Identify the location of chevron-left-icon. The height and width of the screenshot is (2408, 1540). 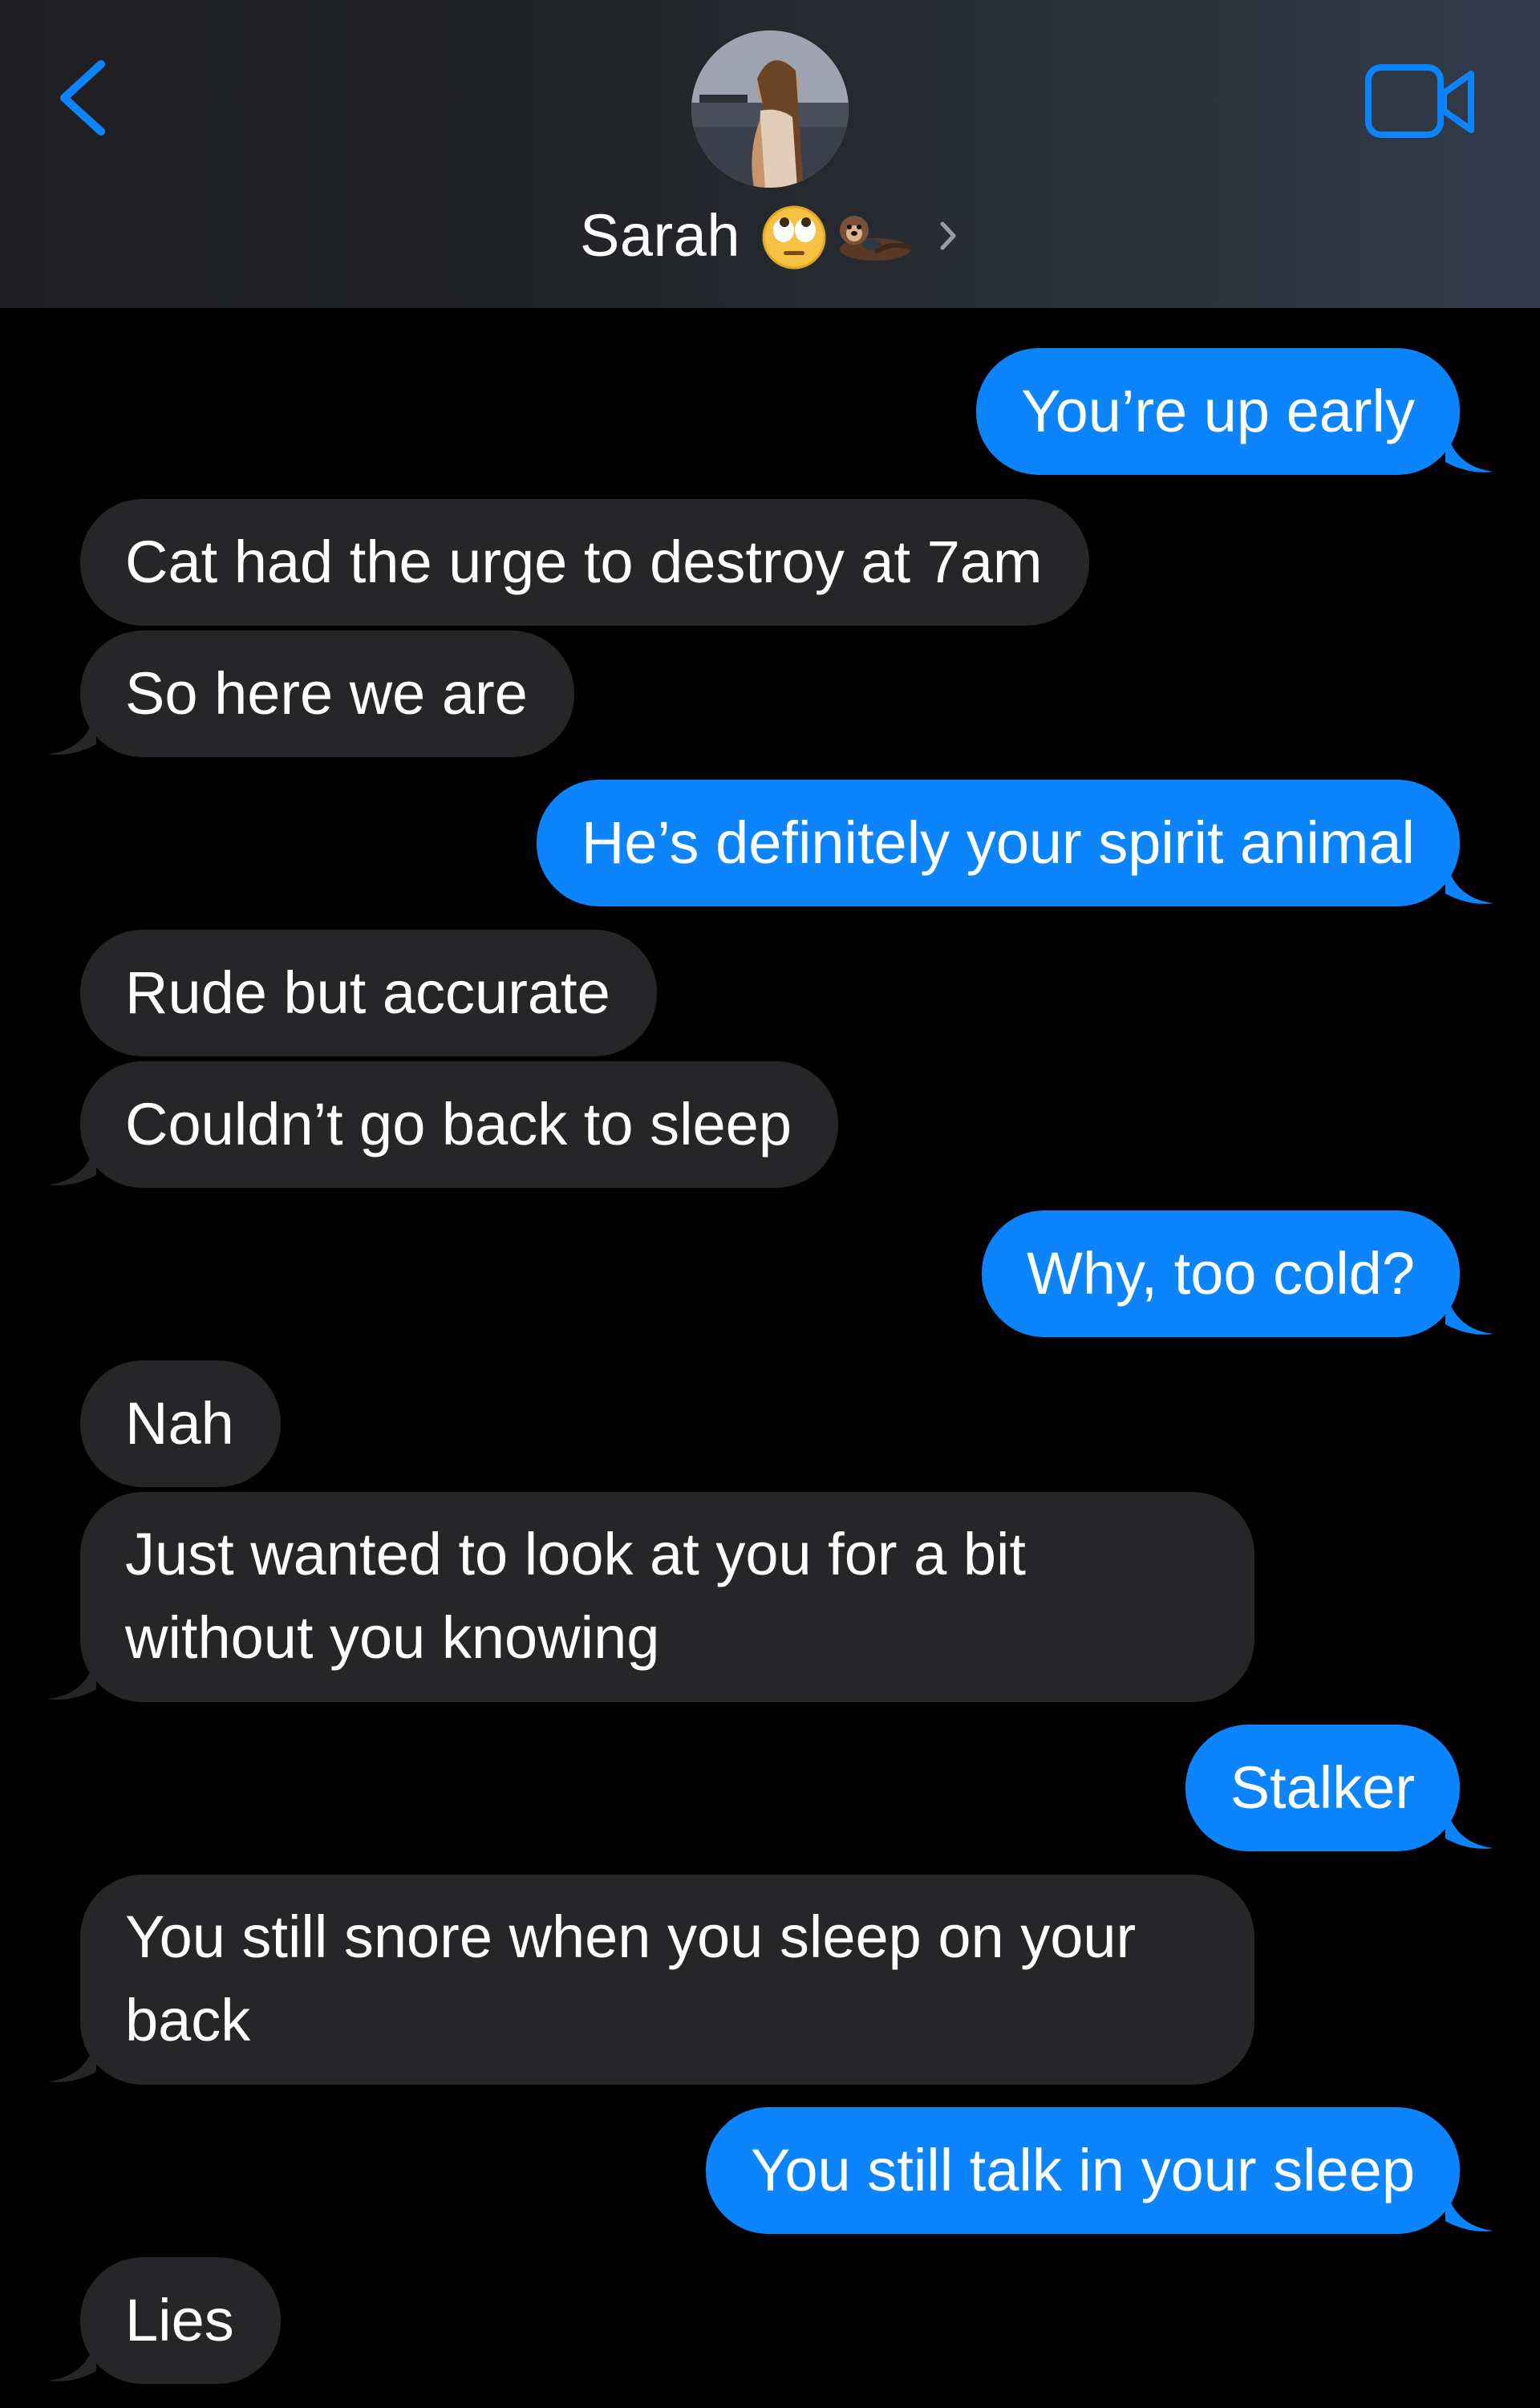
(82, 98).